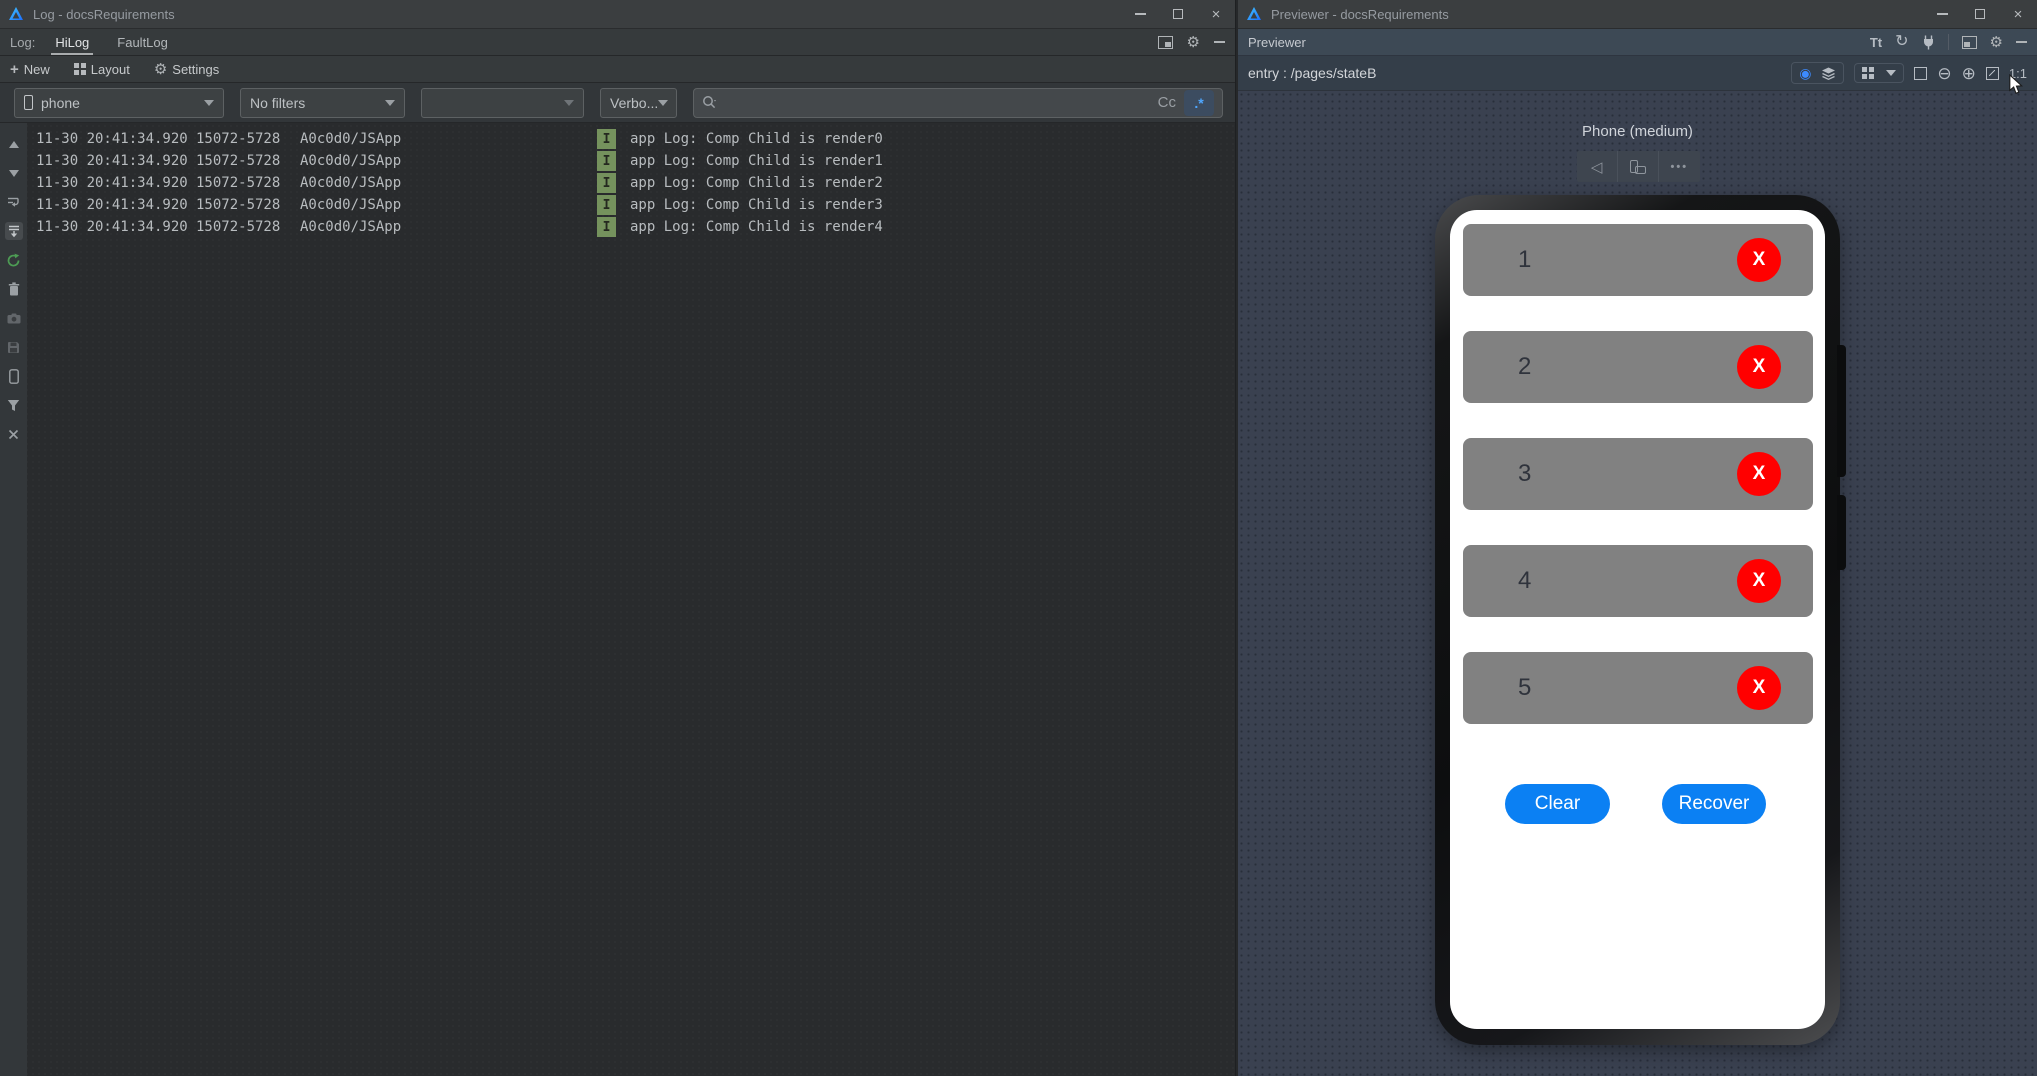 This screenshot has height=1076, width=2037. I want to click on entry-path-label: entry : /pages/stateB, so click(1312, 73).